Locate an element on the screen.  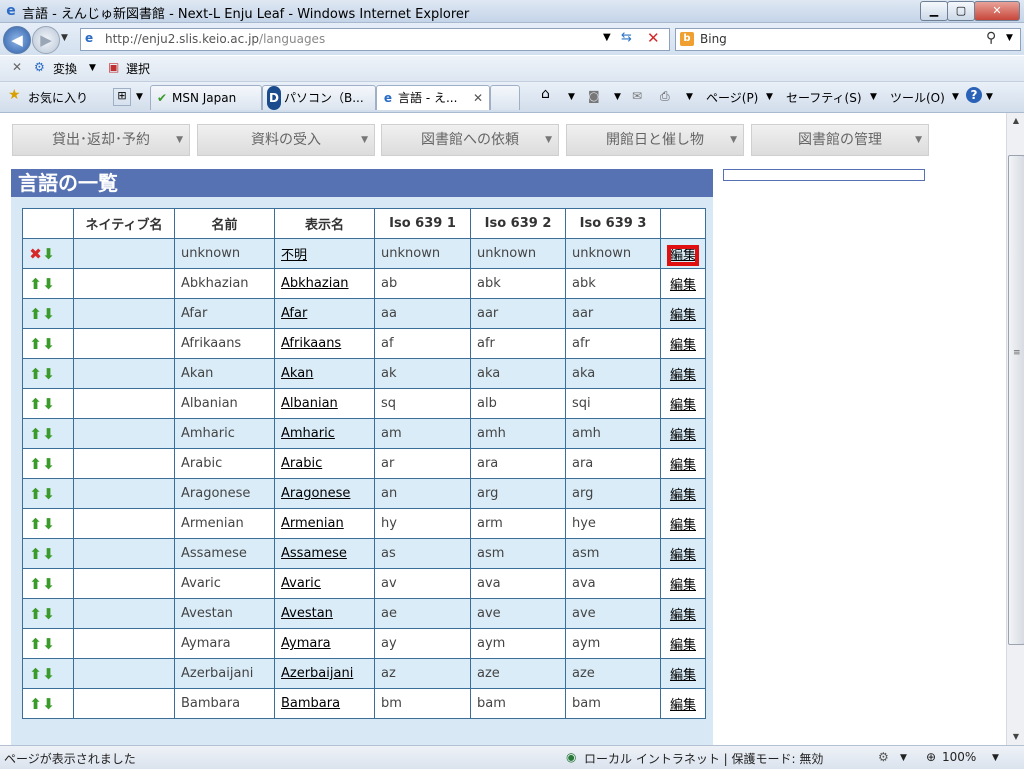
display-name-link: Arabic is located at coordinates (301, 463).